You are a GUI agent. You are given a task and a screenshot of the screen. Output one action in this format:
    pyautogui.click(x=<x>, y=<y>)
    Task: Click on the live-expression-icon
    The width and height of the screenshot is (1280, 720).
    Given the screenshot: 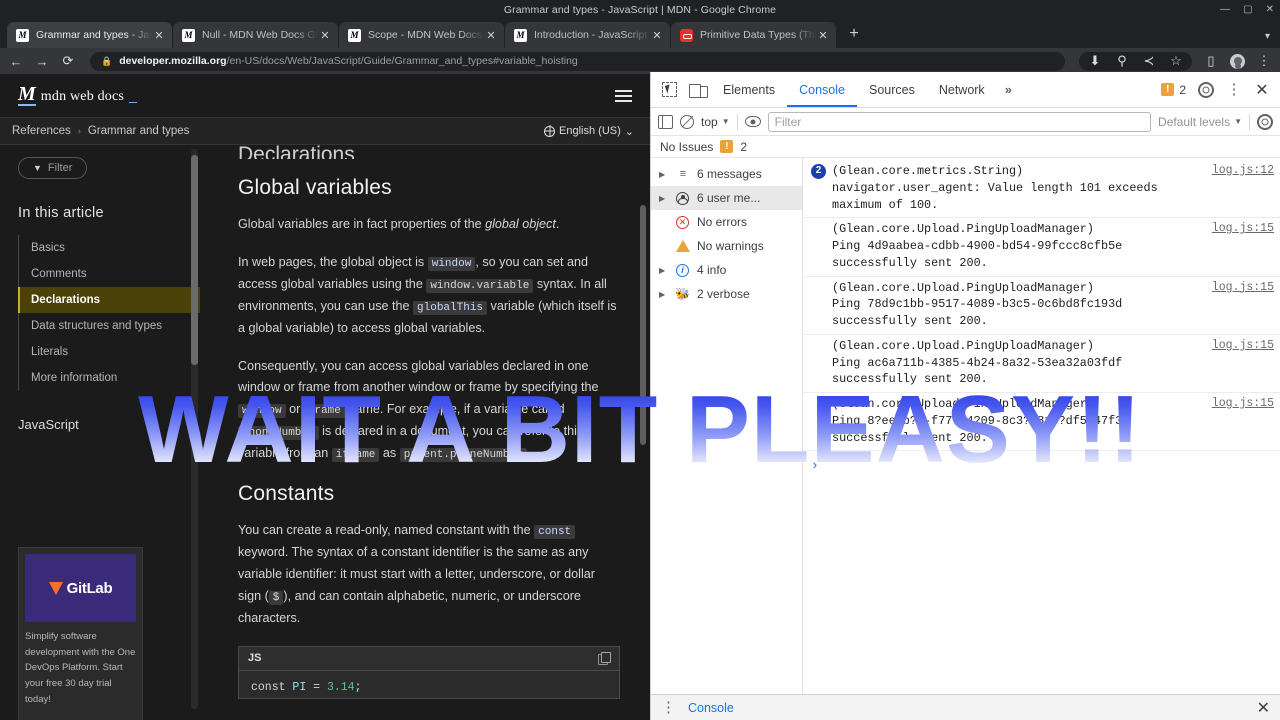 What is the action you would take?
    pyautogui.click(x=752, y=121)
    